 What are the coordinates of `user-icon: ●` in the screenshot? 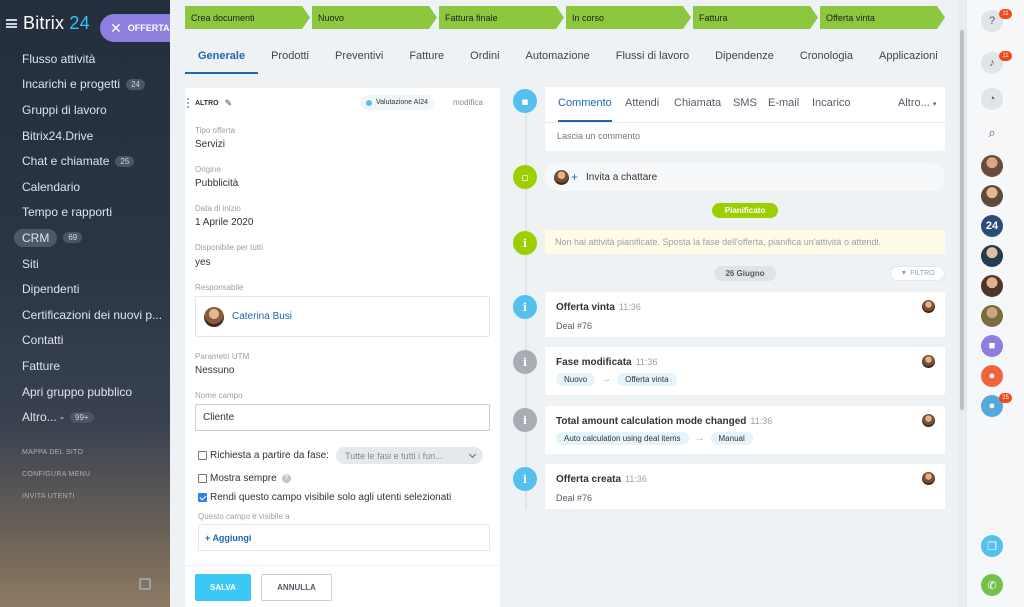 It's located at (992, 376).